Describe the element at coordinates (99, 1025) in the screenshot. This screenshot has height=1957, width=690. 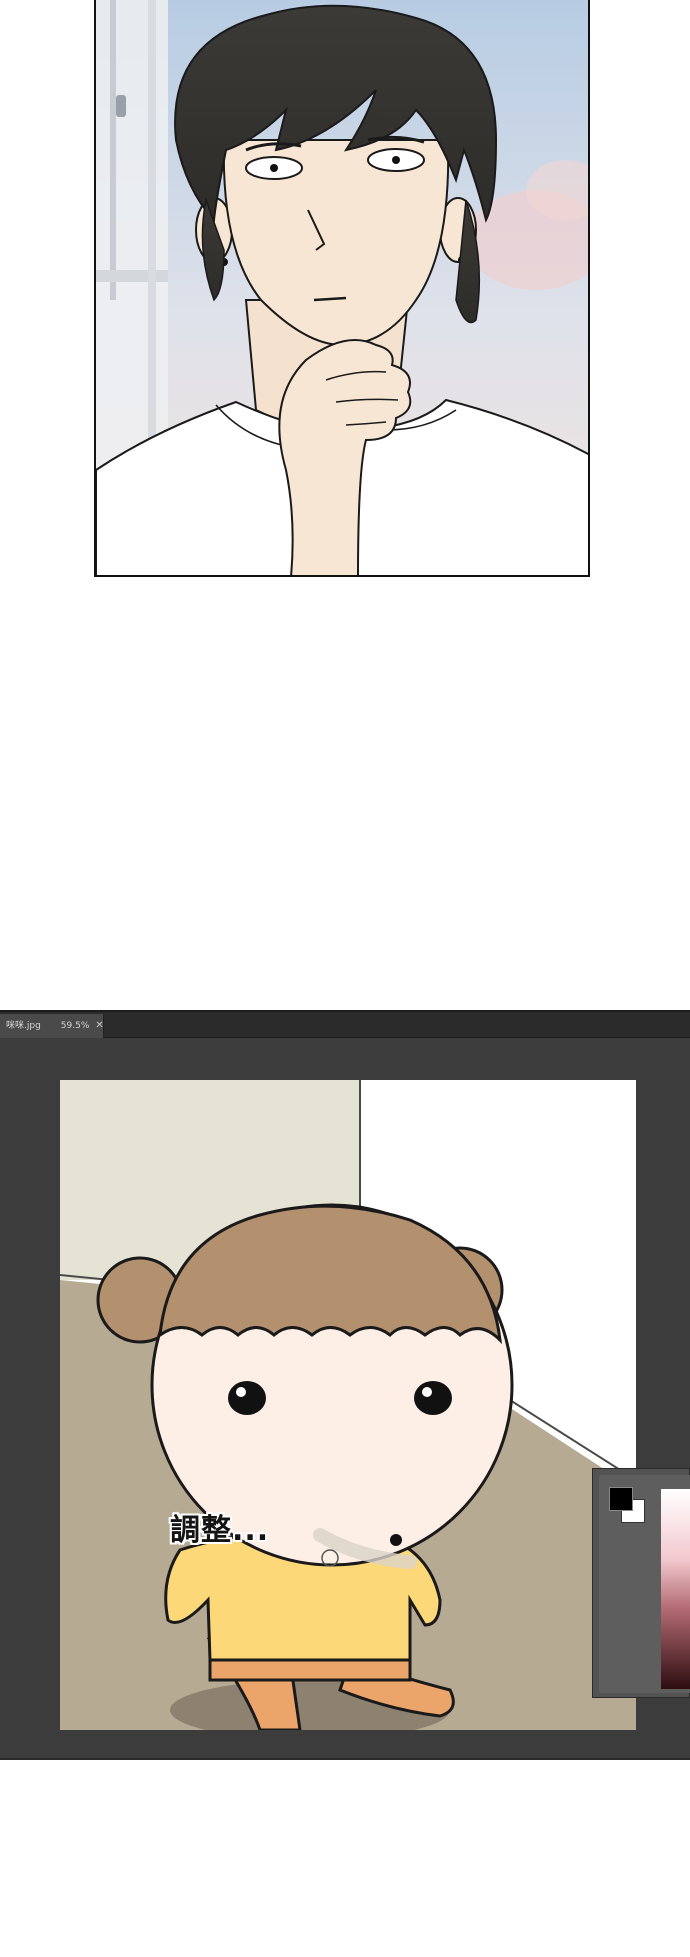
I see `close-tab-icon: ✕` at that location.